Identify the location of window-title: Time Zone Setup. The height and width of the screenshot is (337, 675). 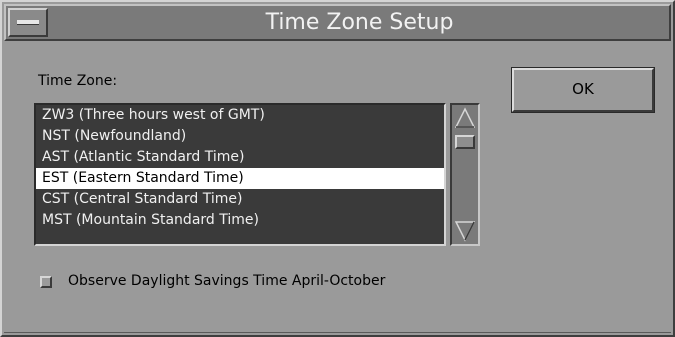
(359, 22).